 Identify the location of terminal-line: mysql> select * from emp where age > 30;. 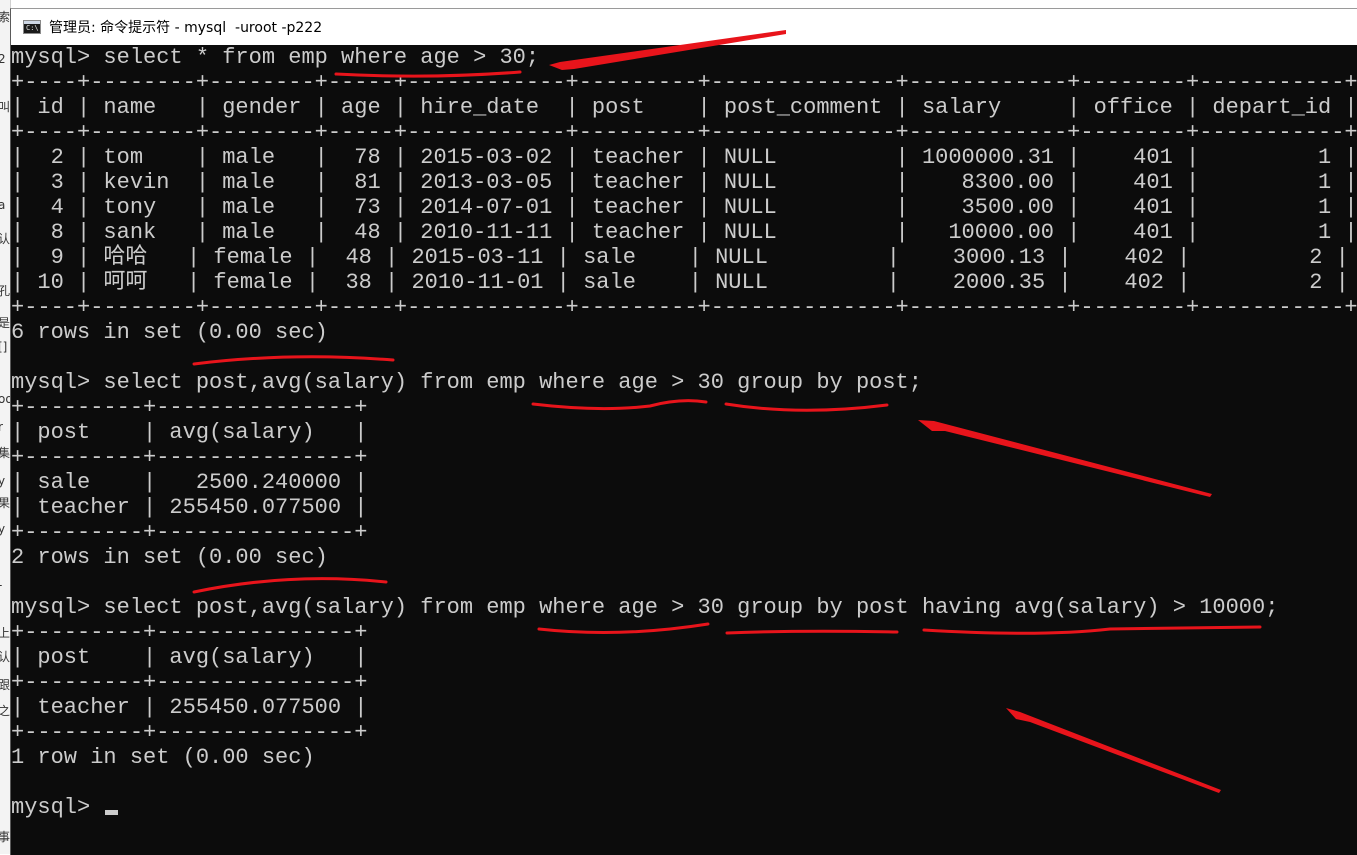
(275, 57).